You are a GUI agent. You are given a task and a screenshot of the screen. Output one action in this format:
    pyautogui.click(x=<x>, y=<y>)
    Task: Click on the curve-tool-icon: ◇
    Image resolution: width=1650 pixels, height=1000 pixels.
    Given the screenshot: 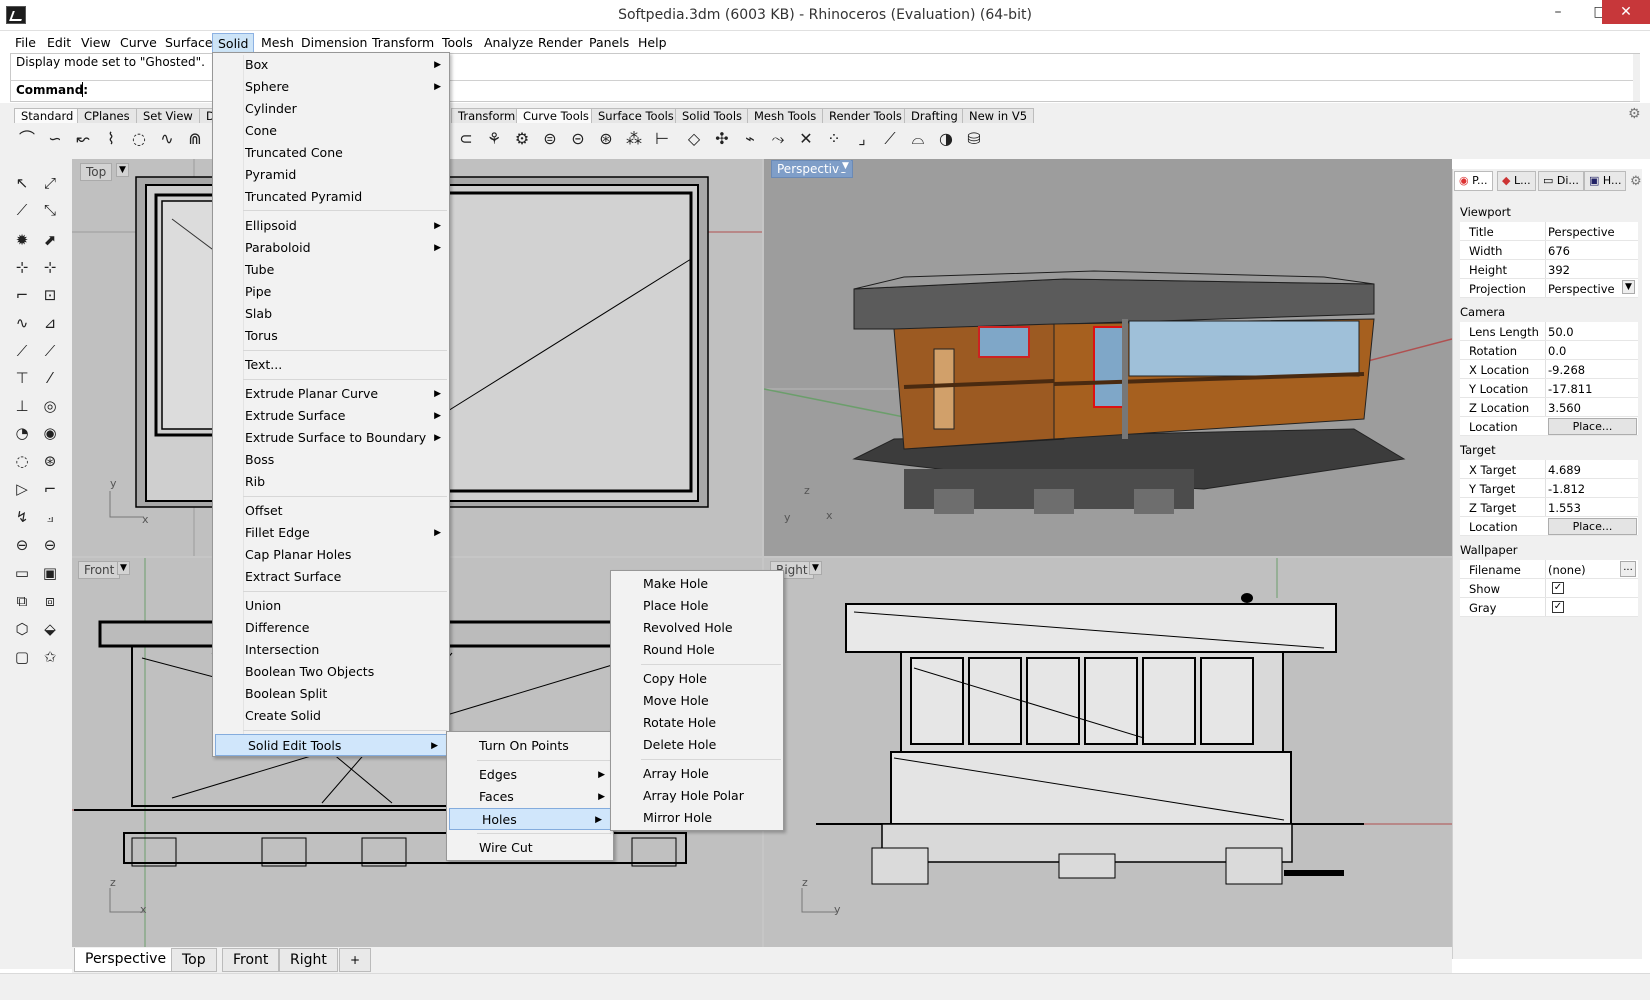 What is the action you would take?
    pyautogui.click(x=694, y=139)
    